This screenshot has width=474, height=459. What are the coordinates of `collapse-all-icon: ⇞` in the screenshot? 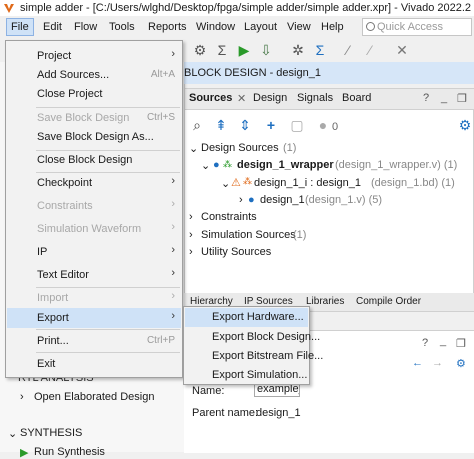 It's located at (221, 125).